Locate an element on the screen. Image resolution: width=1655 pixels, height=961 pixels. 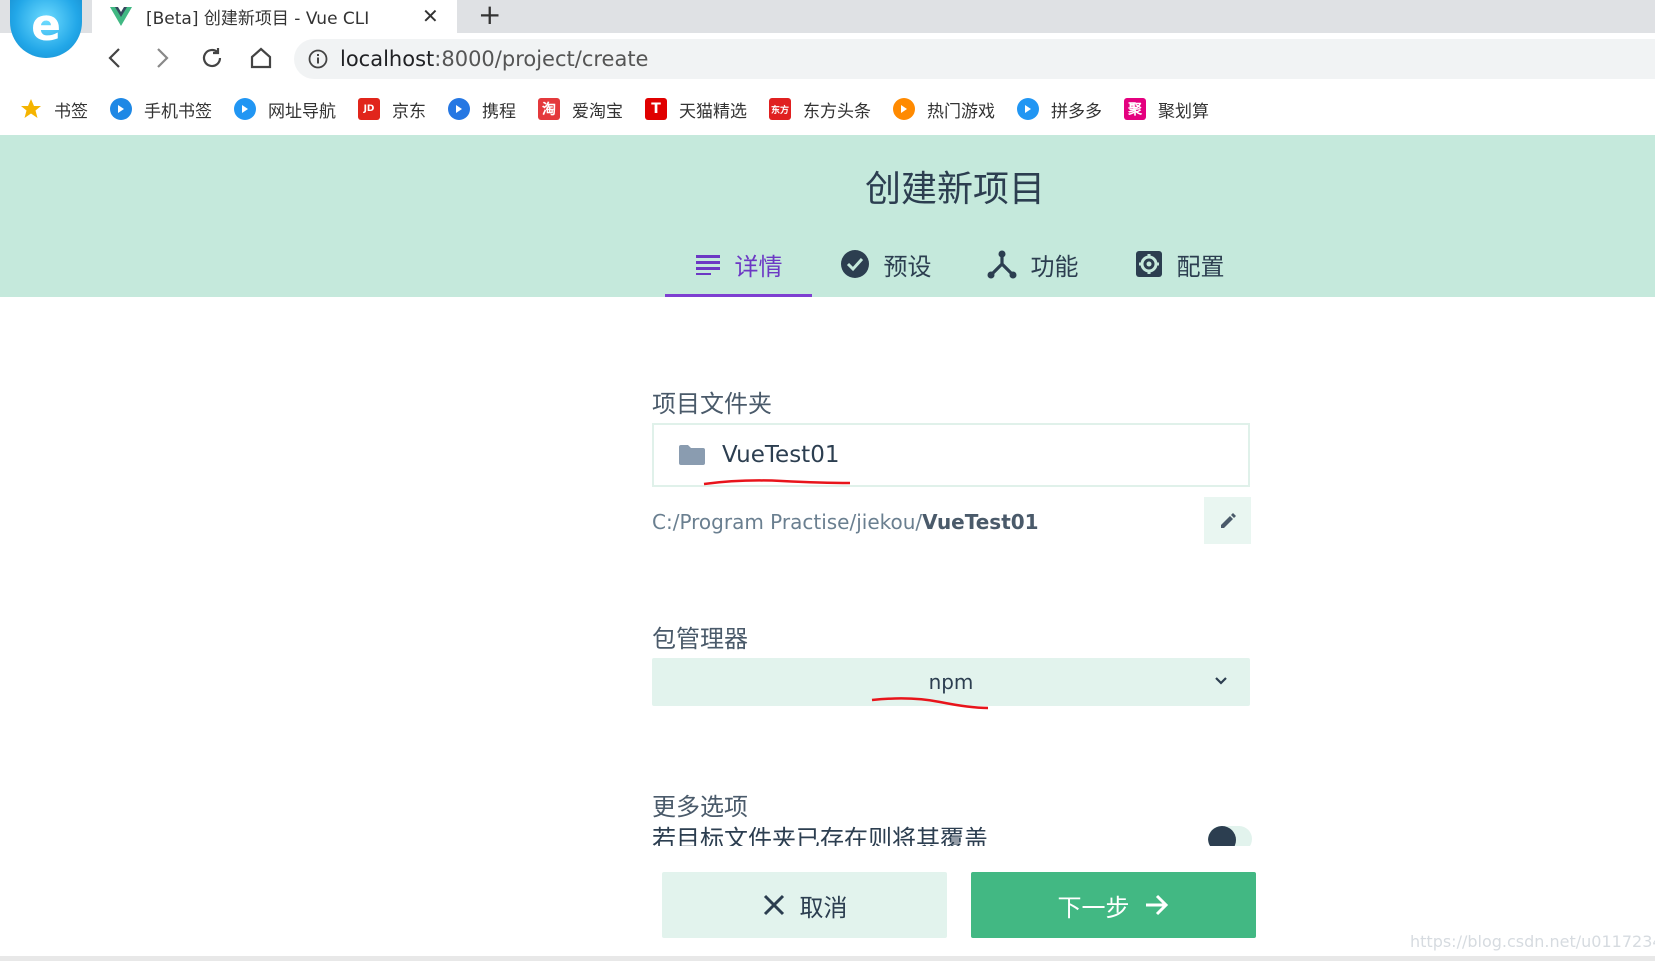
bookmark-label: 天猫精选 is located at coordinates (713, 111).